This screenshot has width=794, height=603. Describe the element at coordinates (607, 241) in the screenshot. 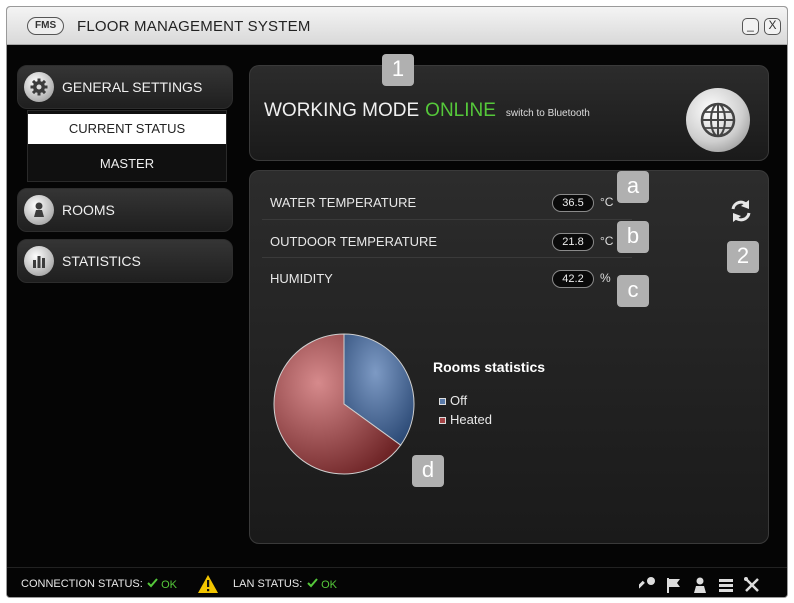

I see `reading-unit-outdoor-temperature: °C` at that location.